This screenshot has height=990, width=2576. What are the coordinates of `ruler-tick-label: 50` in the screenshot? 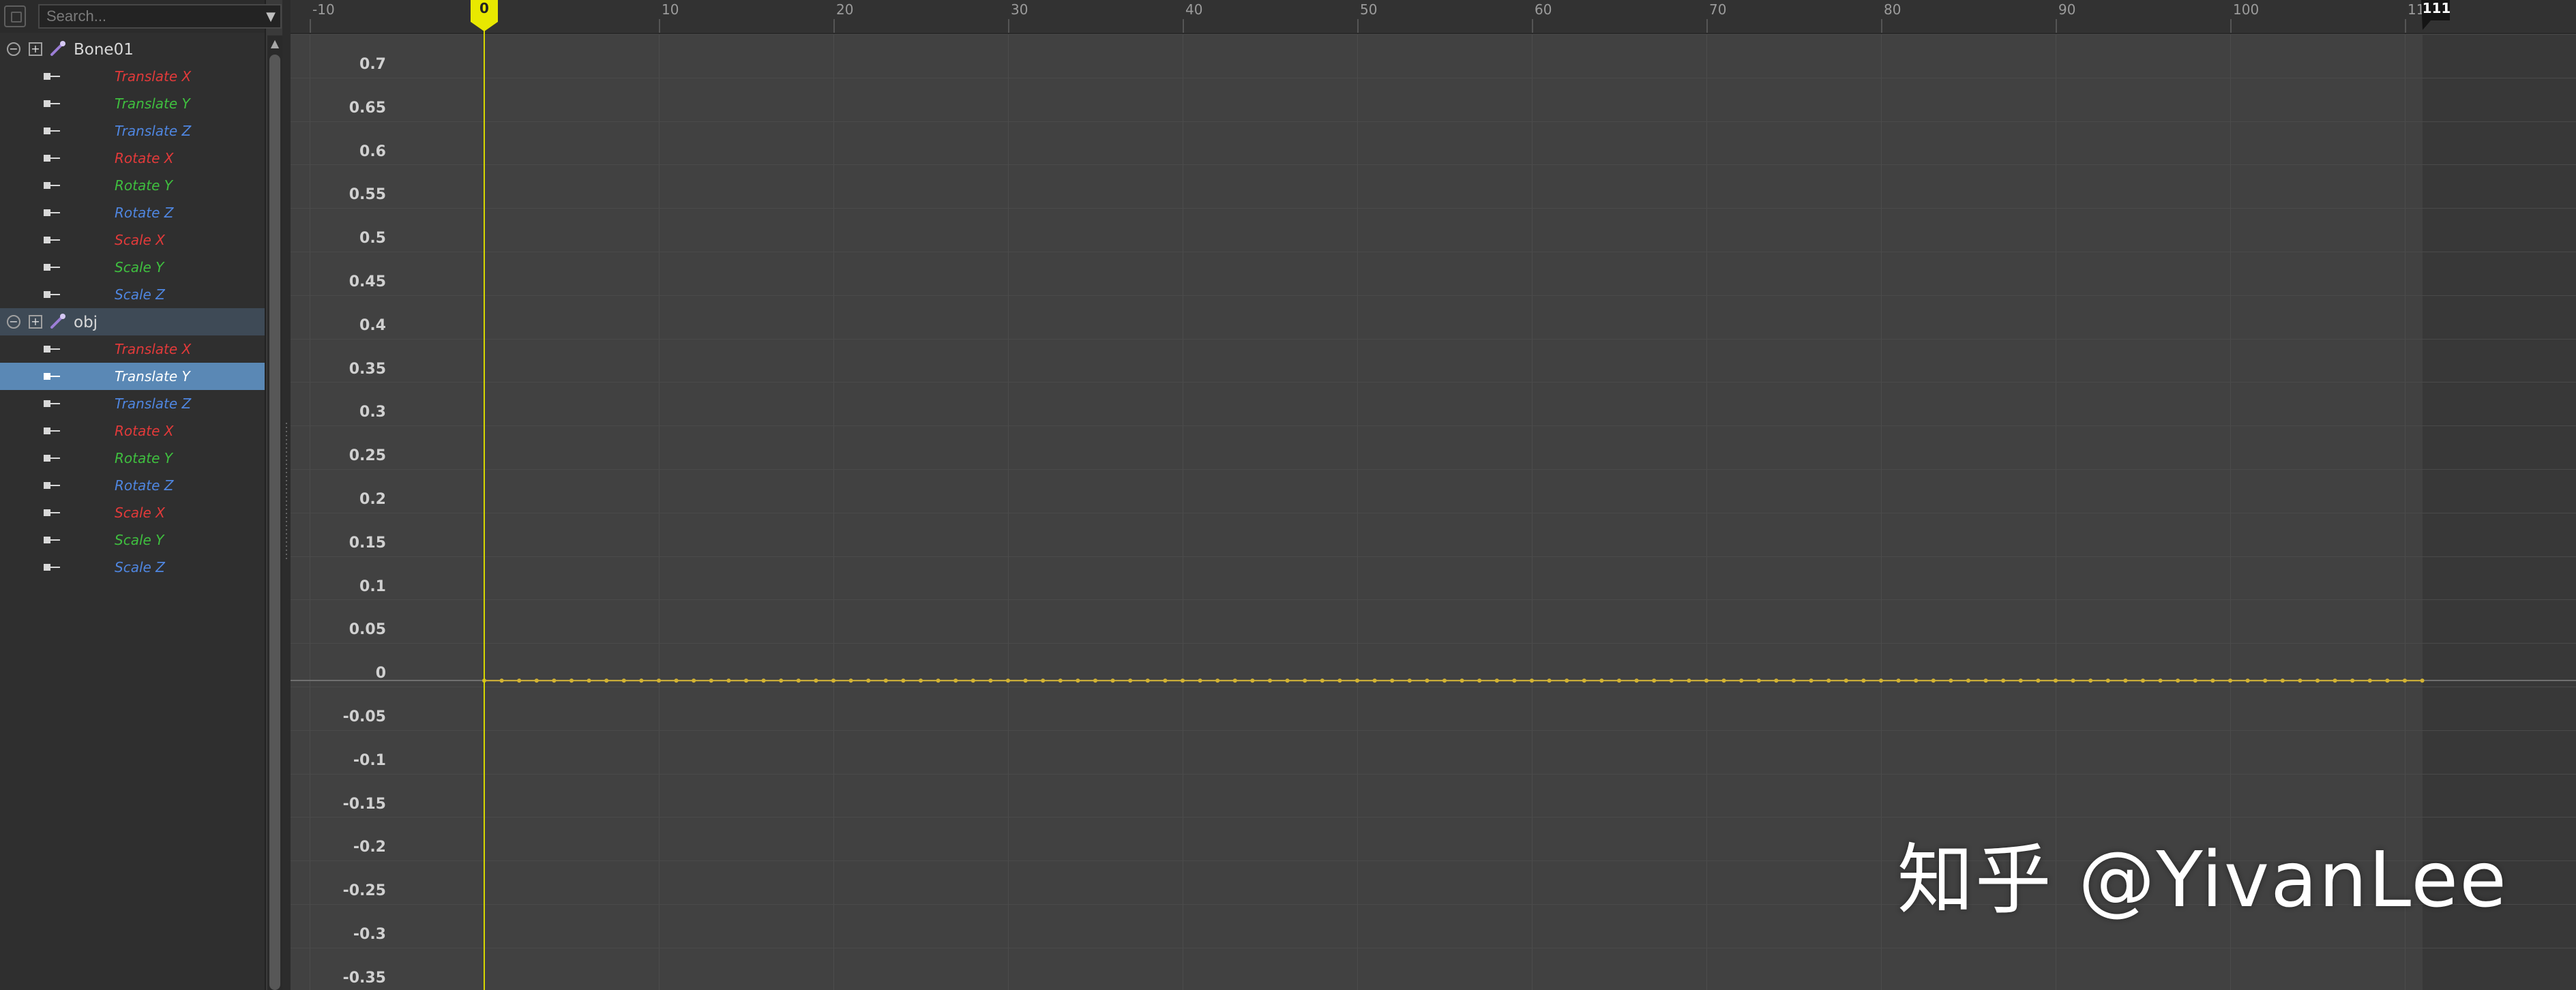 It's located at (1369, 9).